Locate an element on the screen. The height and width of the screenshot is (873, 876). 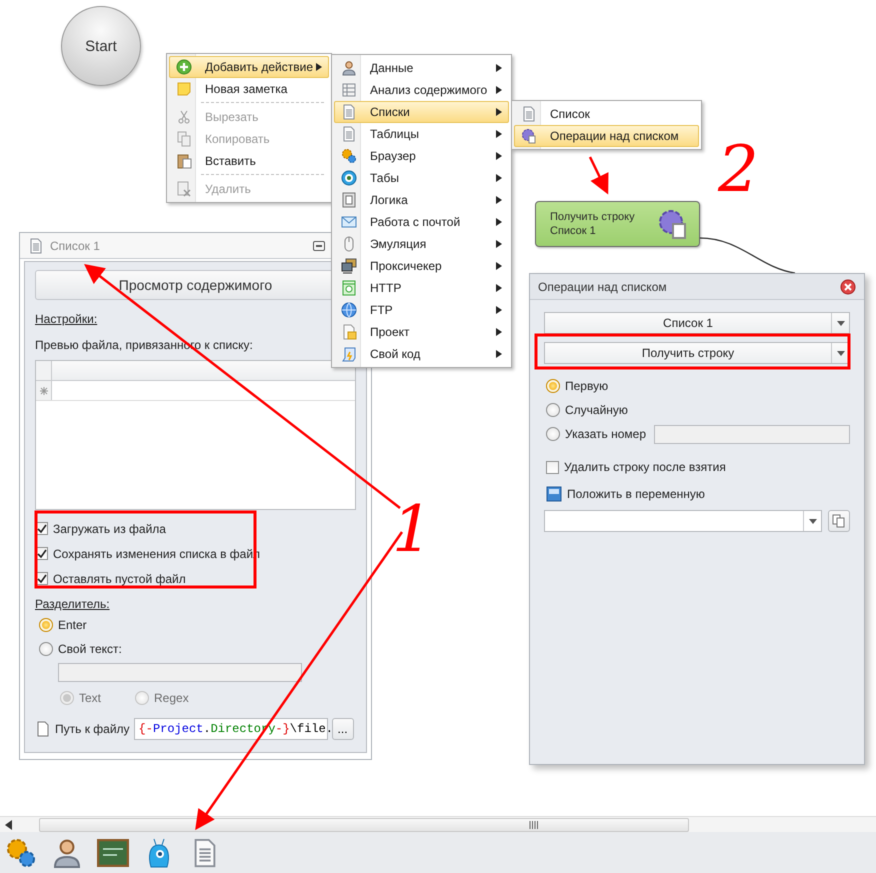
menu-item: Свой код is located at coordinates (421, 354).